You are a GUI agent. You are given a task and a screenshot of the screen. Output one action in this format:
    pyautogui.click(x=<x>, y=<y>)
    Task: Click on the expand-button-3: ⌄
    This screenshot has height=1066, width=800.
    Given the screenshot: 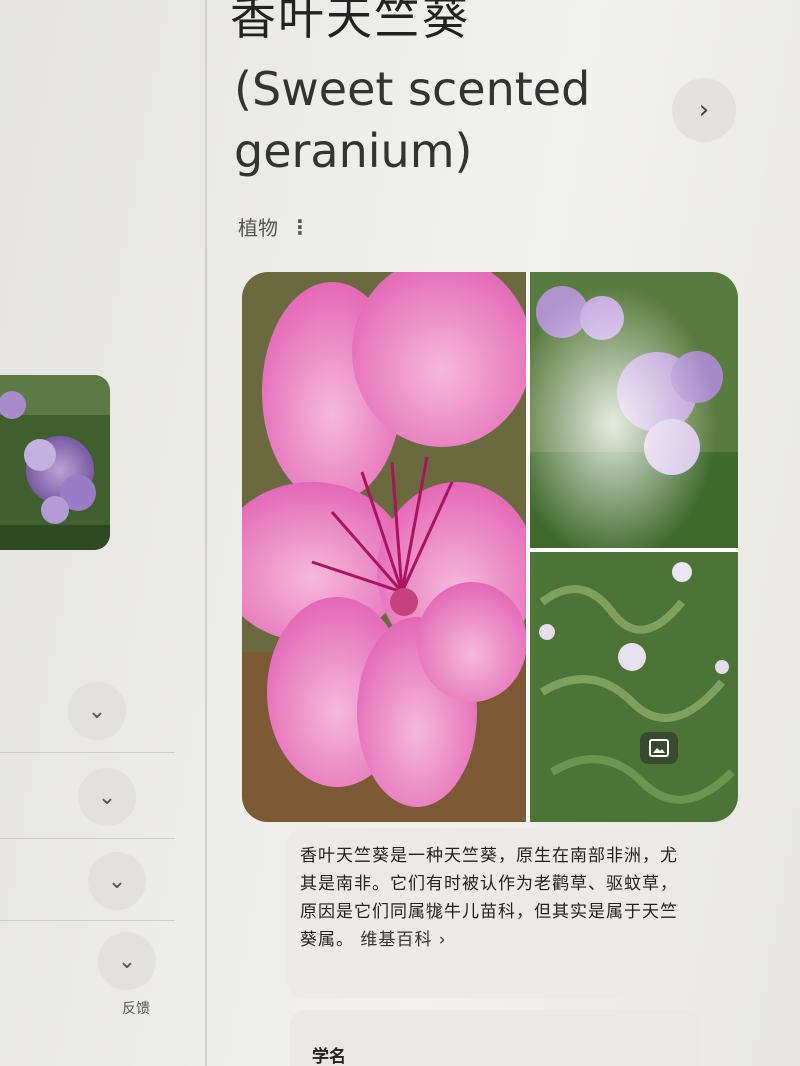 What is the action you would take?
    pyautogui.click(x=117, y=881)
    